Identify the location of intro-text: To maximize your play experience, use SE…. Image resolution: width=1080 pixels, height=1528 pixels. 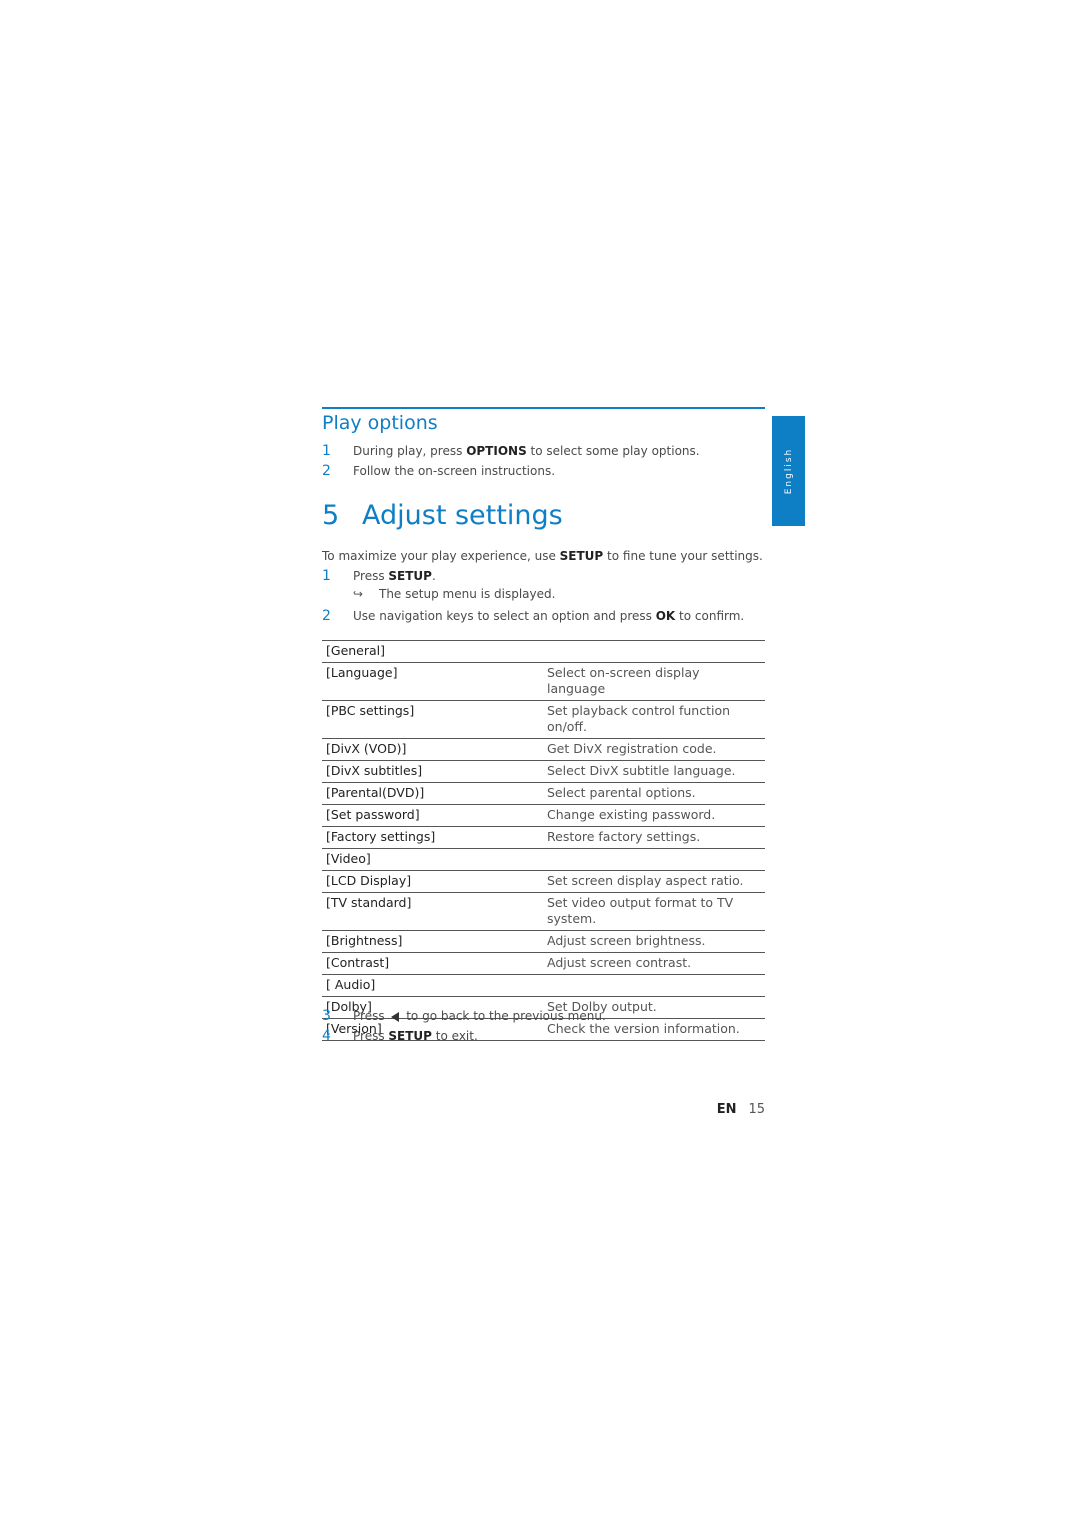
(542, 556).